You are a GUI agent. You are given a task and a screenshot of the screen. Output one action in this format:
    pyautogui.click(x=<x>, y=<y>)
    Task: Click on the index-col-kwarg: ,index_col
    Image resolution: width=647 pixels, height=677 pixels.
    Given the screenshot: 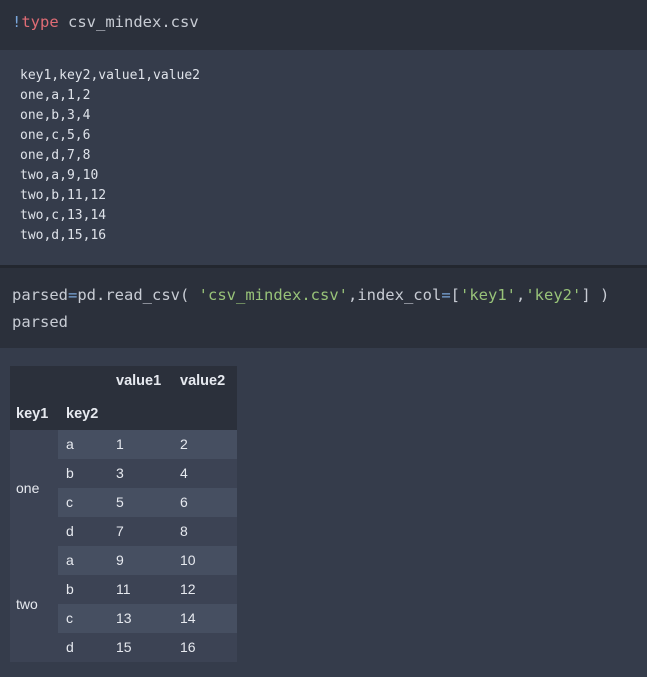 What is the action you would take?
    pyautogui.click(x=394, y=295)
    